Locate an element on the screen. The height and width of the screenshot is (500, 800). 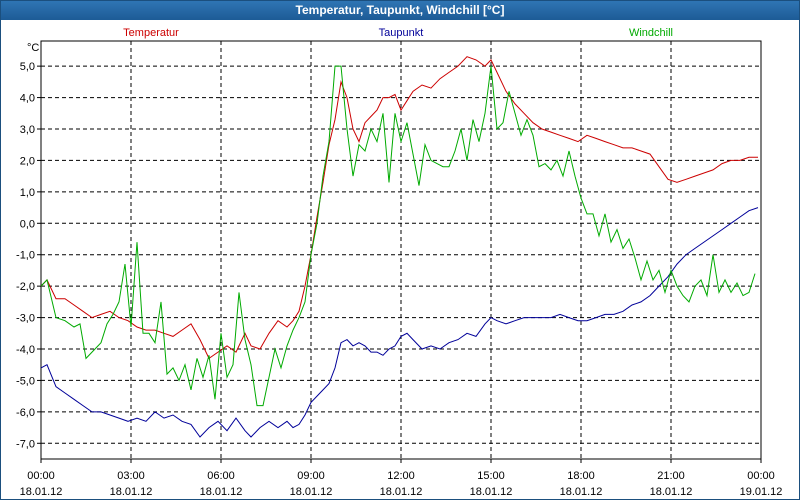
x-tick-date: 19.01.12 is located at coordinates (761, 492).